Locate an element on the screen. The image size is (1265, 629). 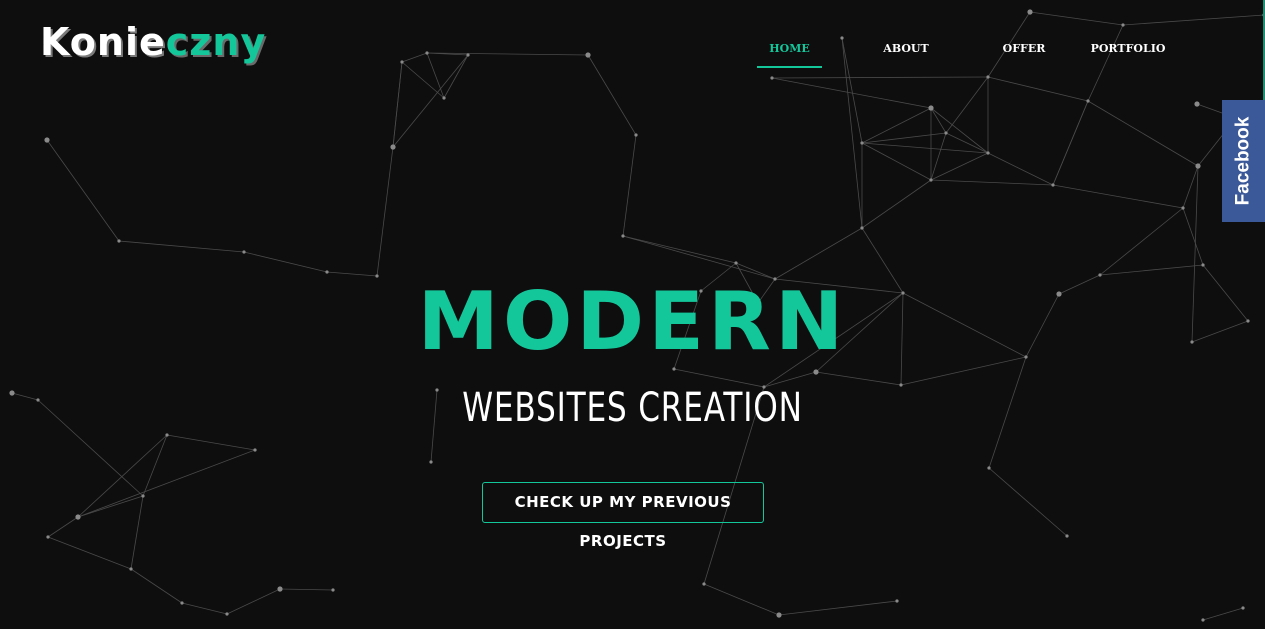
logo-text-white: Konie is located at coordinates (103, 42).